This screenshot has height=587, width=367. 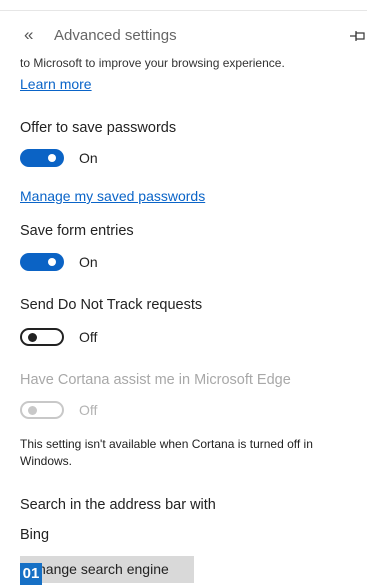 What do you see at coordinates (88, 262) in the screenshot?
I see `save-form-entries-state: On` at bounding box center [88, 262].